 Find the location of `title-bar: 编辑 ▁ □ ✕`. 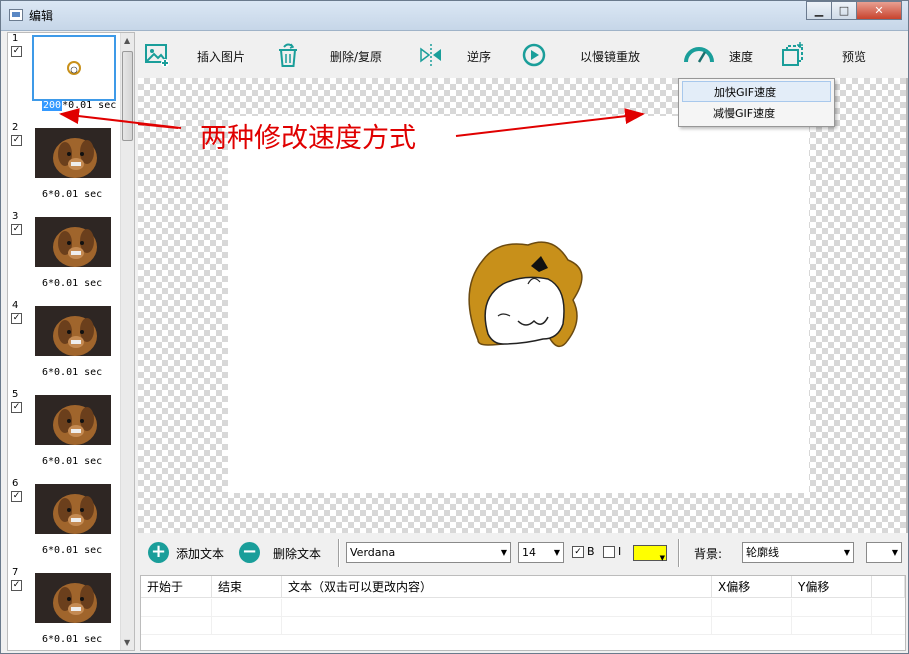

title-bar: 编辑 ▁ □ ✕ is located at coordinates (454, 16).